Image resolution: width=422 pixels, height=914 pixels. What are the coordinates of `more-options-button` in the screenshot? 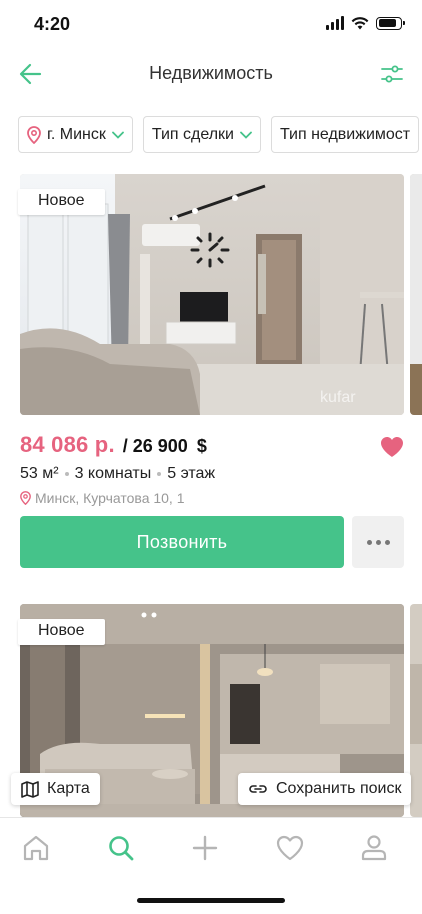 It's located at (378, 542).